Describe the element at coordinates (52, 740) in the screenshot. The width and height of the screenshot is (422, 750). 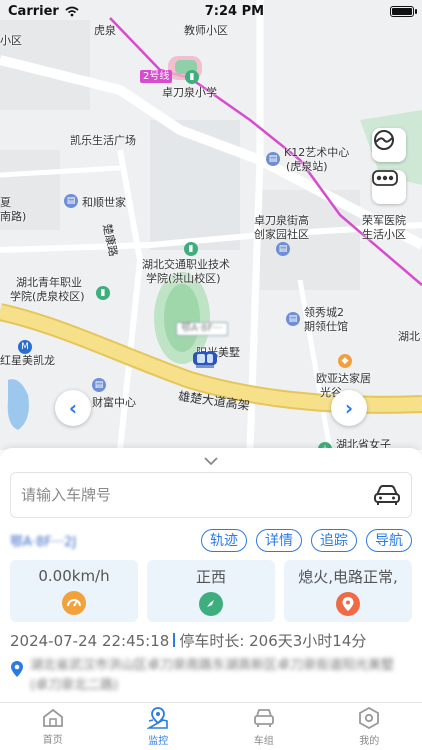
I see `tab-home-label: 首页` at that location.